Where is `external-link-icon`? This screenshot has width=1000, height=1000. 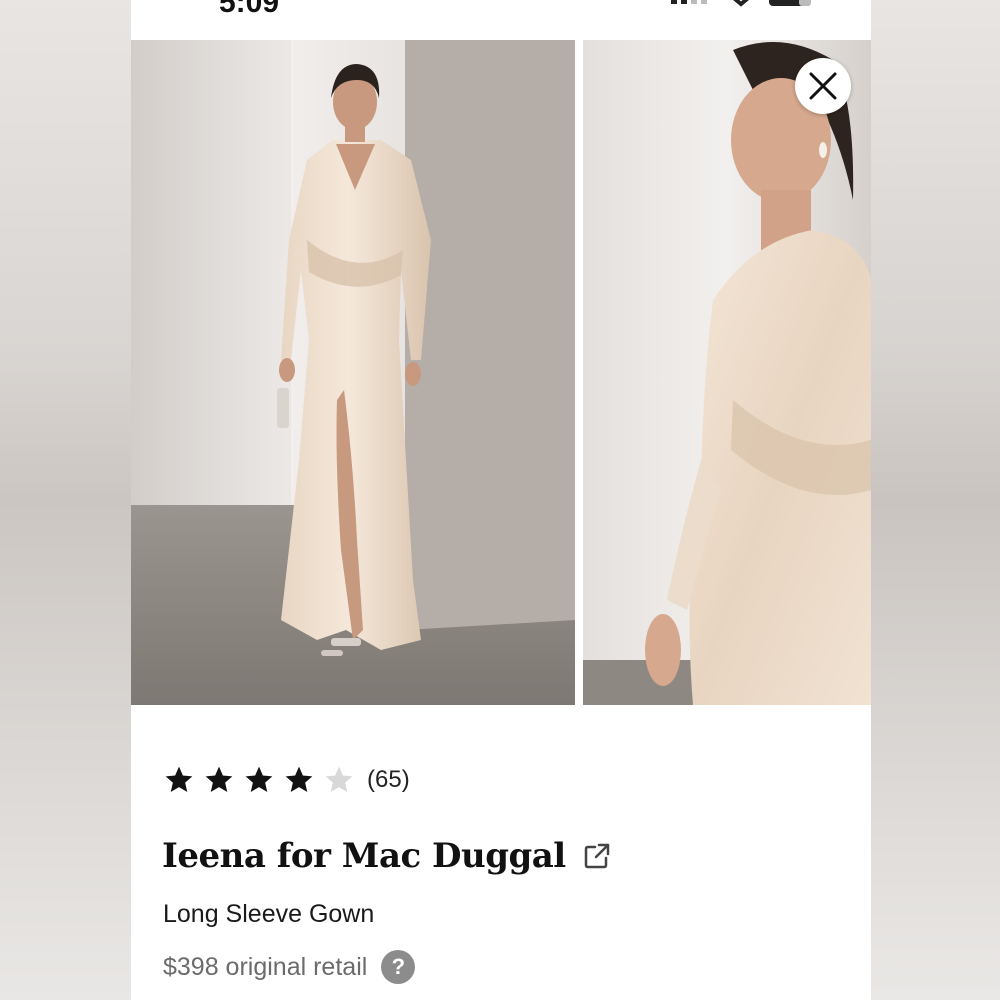 external-link-icon is located at coordinates (597, 856).